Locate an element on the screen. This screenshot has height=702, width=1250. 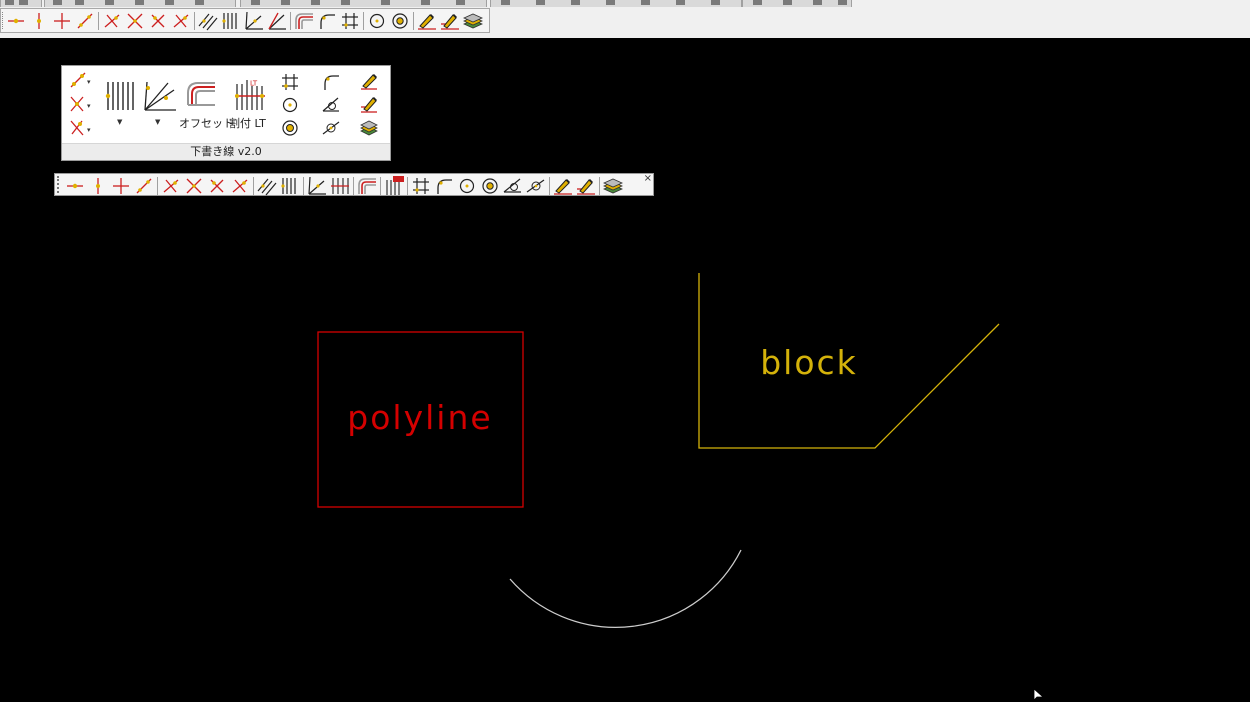
divide-lines-icon is located at coordinates (340, 186).